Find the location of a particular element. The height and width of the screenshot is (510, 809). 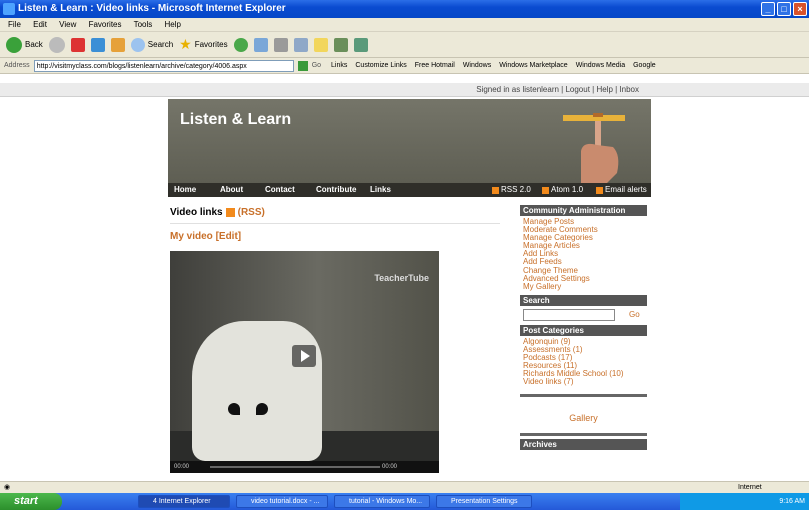

address-label: Address is located at coordinates (17, 65).